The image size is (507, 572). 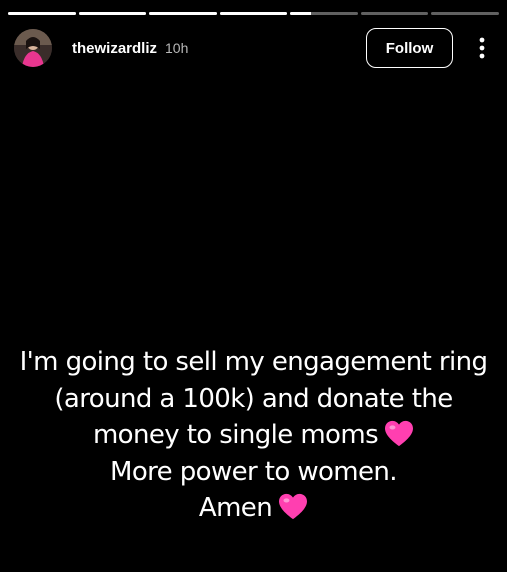 I want to click on avatar, so click(x=33, y=48).